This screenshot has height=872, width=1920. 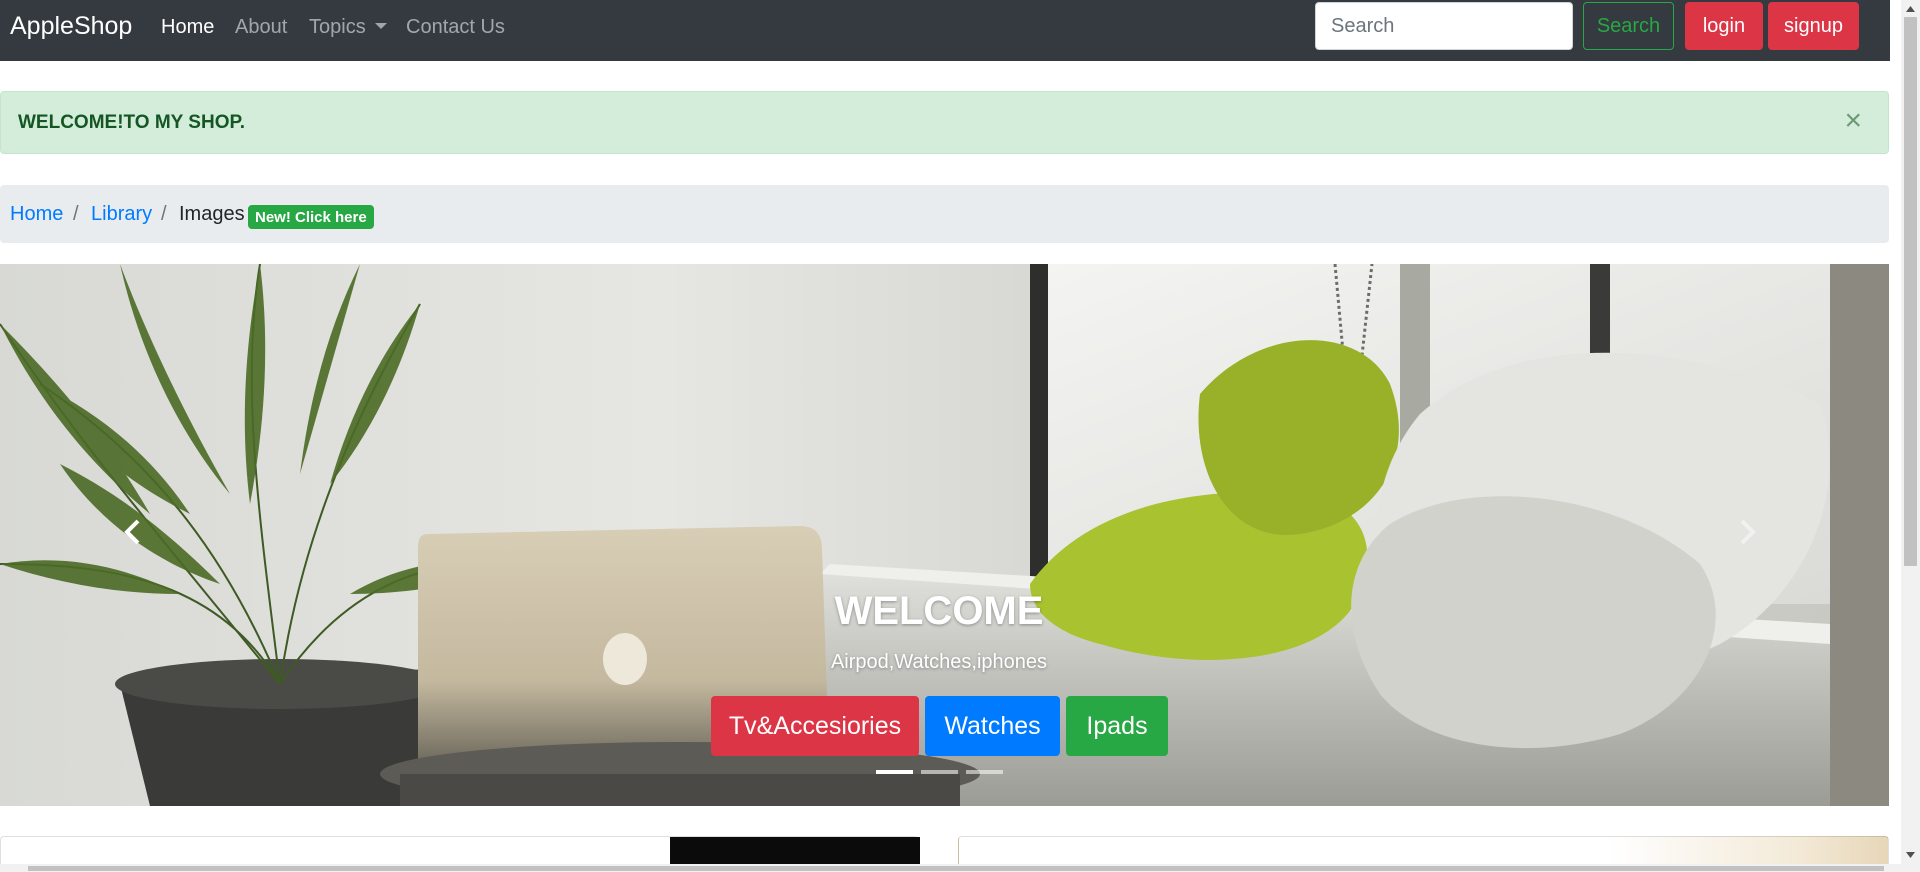 What do you see at coordinates (1910, 291) in the screenshot?
I see `vertical-scrollbar-thumb` at bounding box center [1910, 291].